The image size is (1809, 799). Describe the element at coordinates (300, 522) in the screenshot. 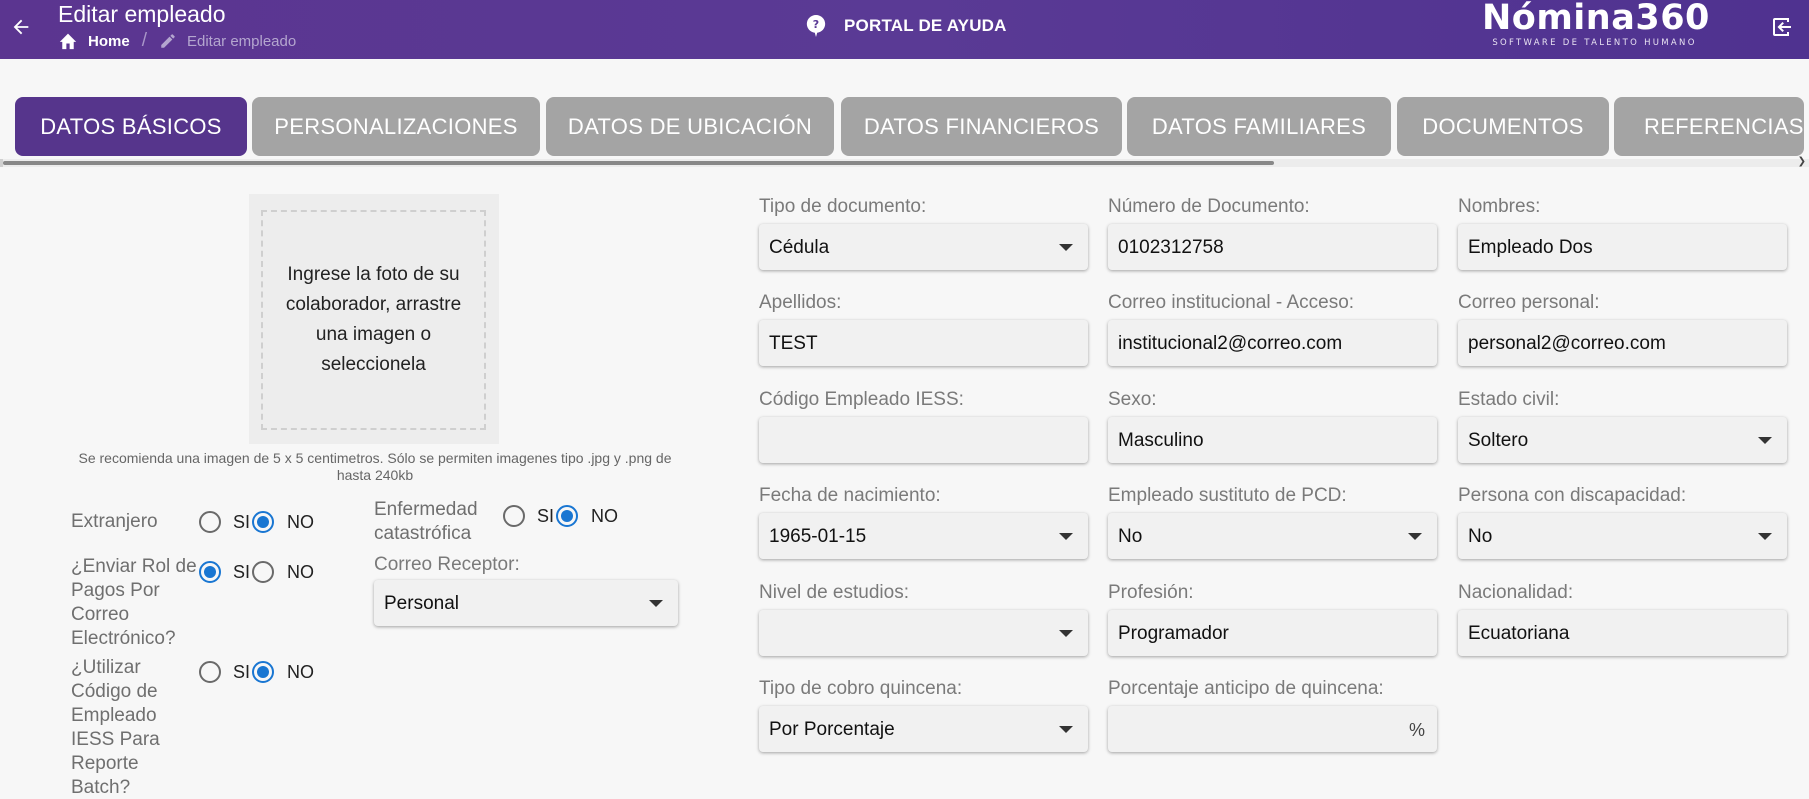

I see `extranjero-no-label: NO` at that location.